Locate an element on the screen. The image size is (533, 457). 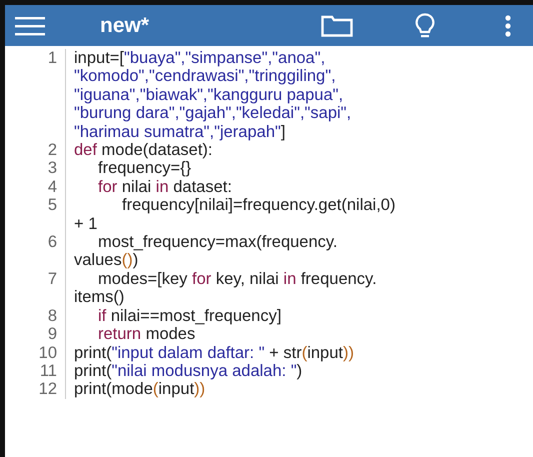
code-text: def mode(dataset): is located at coordinates (143, 150).